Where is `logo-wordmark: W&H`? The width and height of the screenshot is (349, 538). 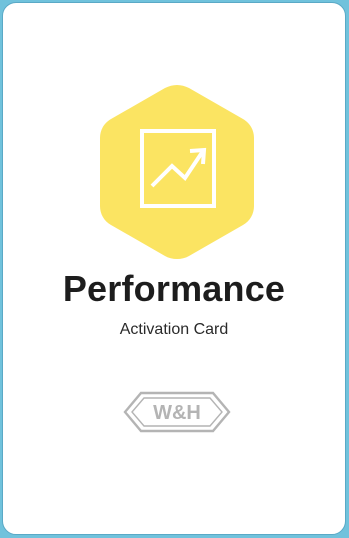 logo-wordmark: W&H is located at coordinates (177, 413).